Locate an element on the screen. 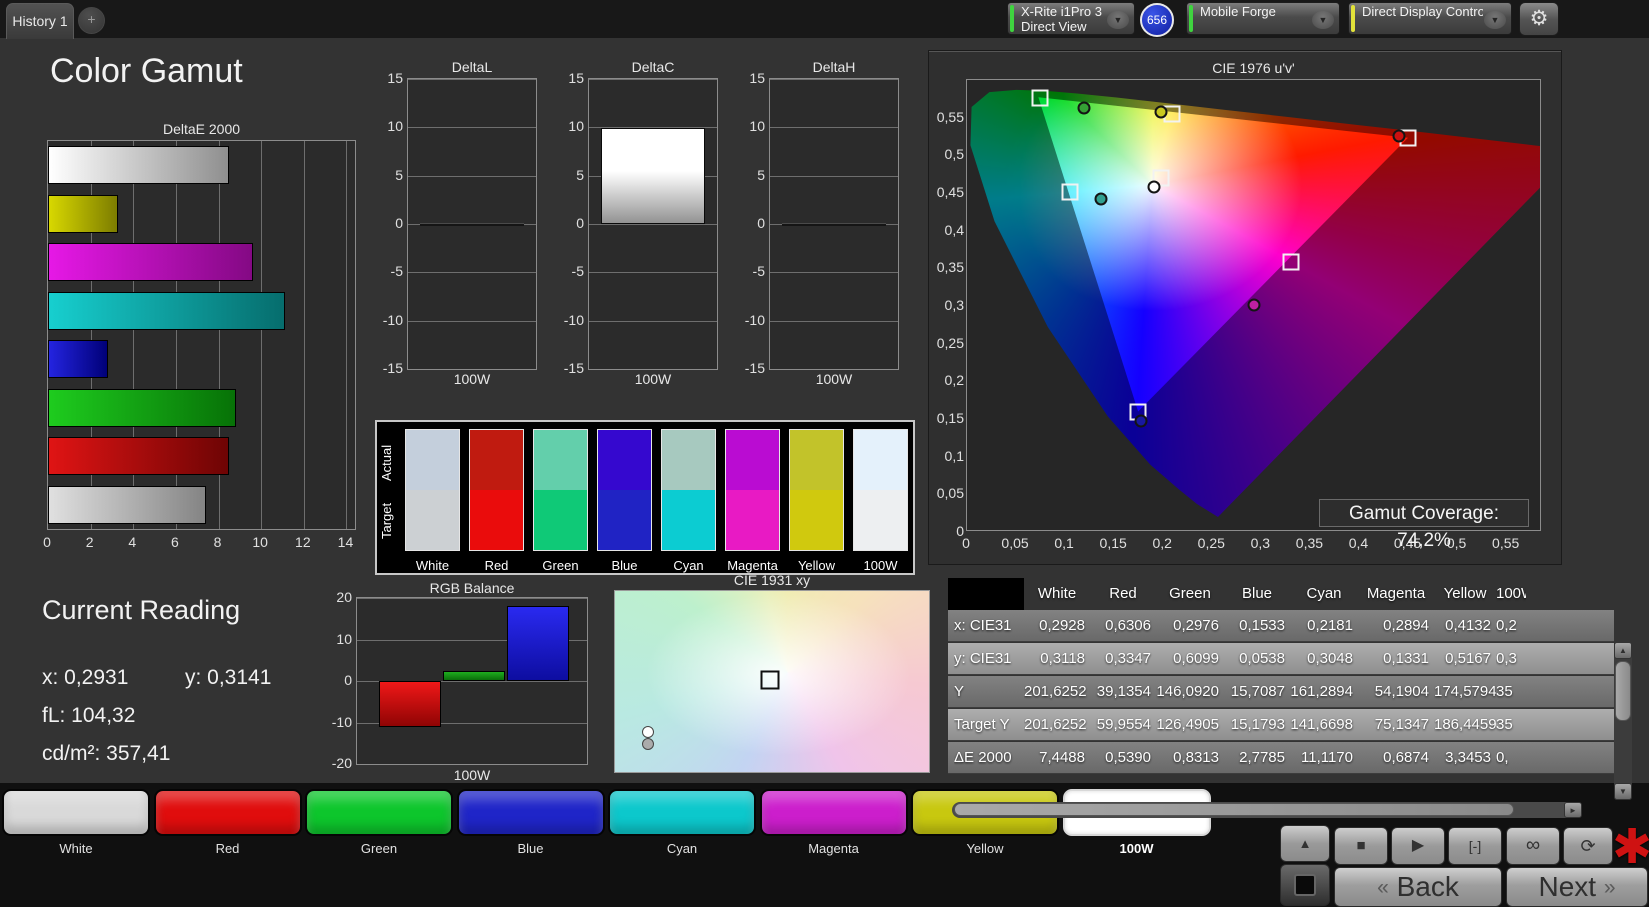  vertical-scrollbar: ▲ ▼ is located at coordinates (1623, 721).